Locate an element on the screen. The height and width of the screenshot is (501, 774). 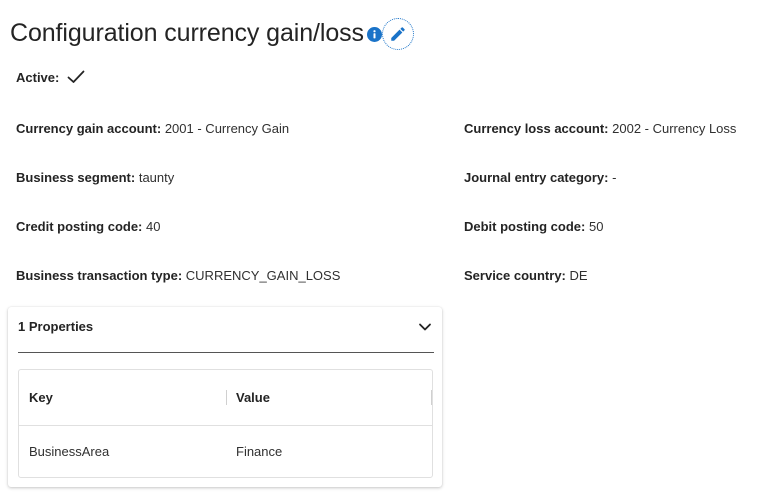
column-header-value: Value is located at coordinates (253, 397).